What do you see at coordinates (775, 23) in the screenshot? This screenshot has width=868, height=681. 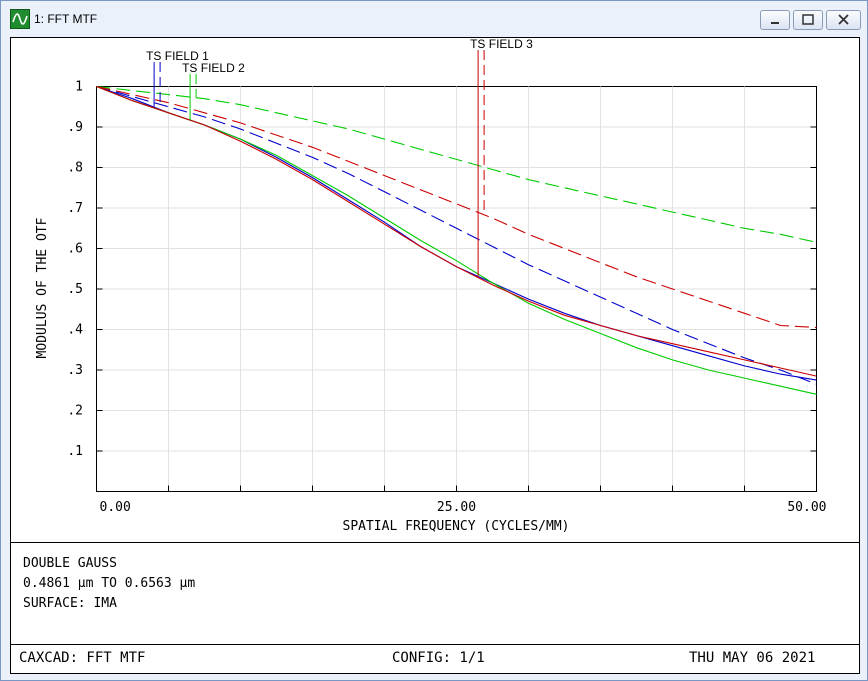 I see `minimize-icon` at bounding box center [775, 23].